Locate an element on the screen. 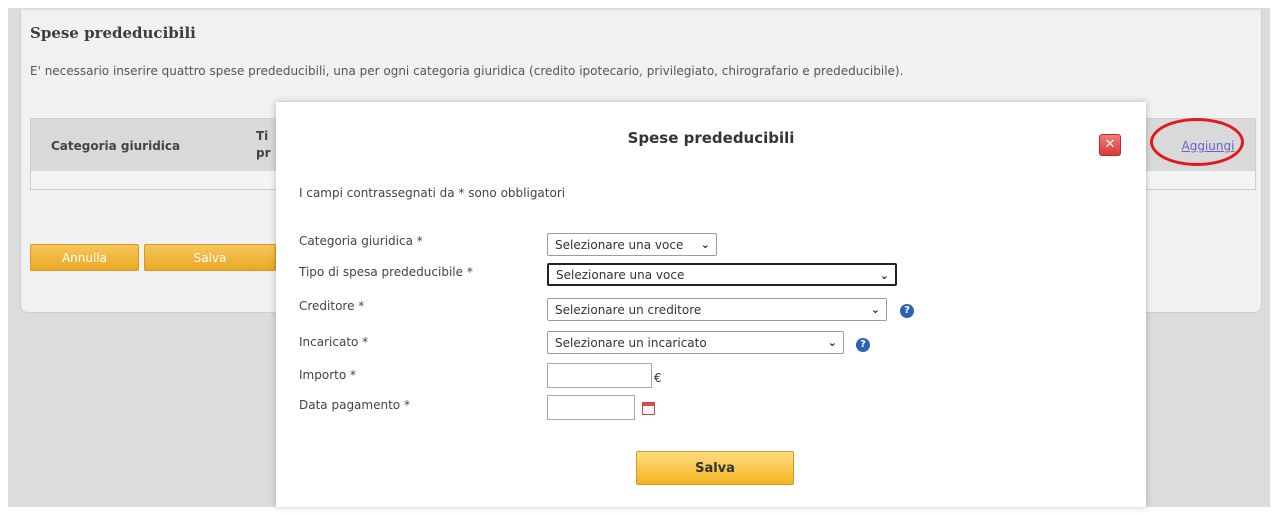 Image resolution: width=1274 pixels, height=515 pixels. save-button: Salva is located at coordinates (715, 468).